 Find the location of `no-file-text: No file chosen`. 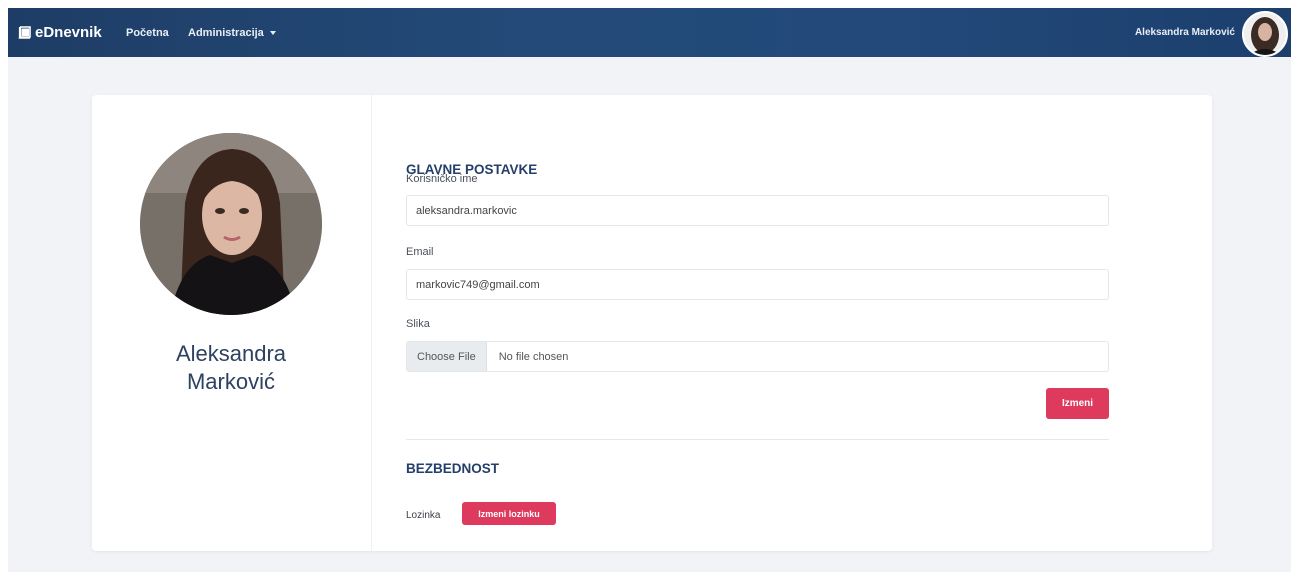

no-file-text: No file chosen is located at coordinates (533, 356).